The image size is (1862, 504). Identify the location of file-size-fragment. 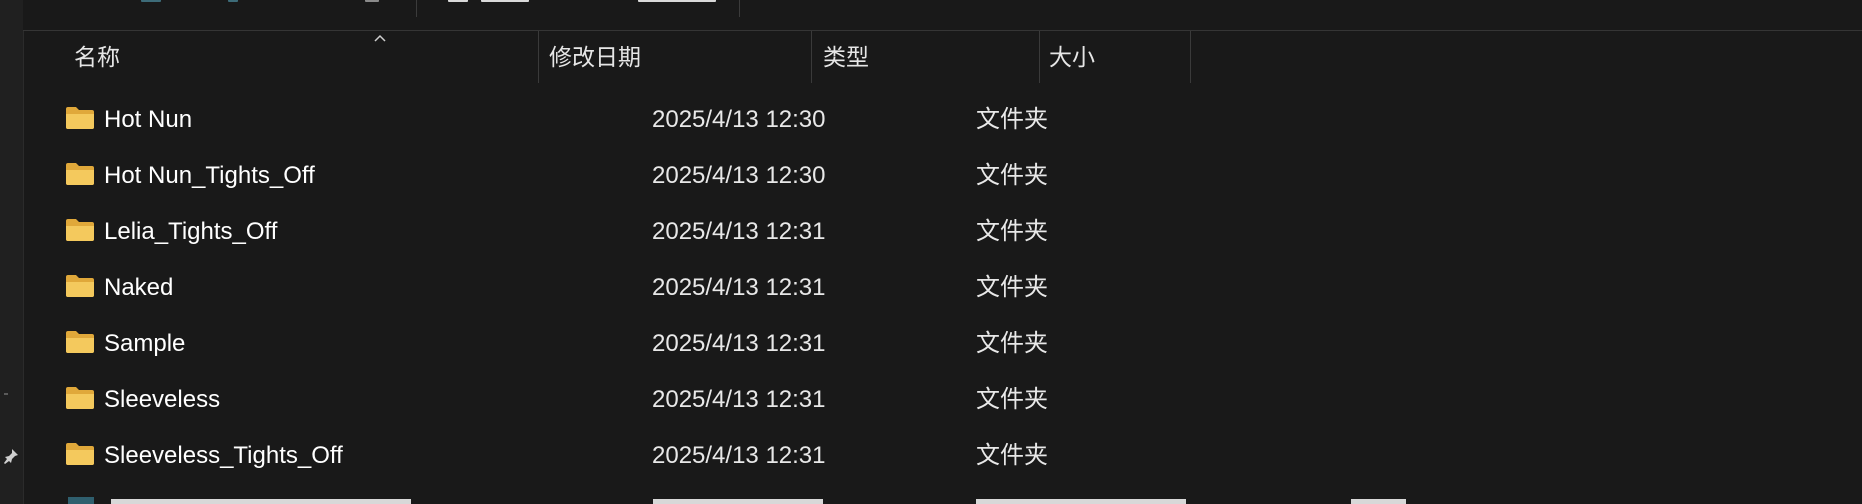
(1378, 501).